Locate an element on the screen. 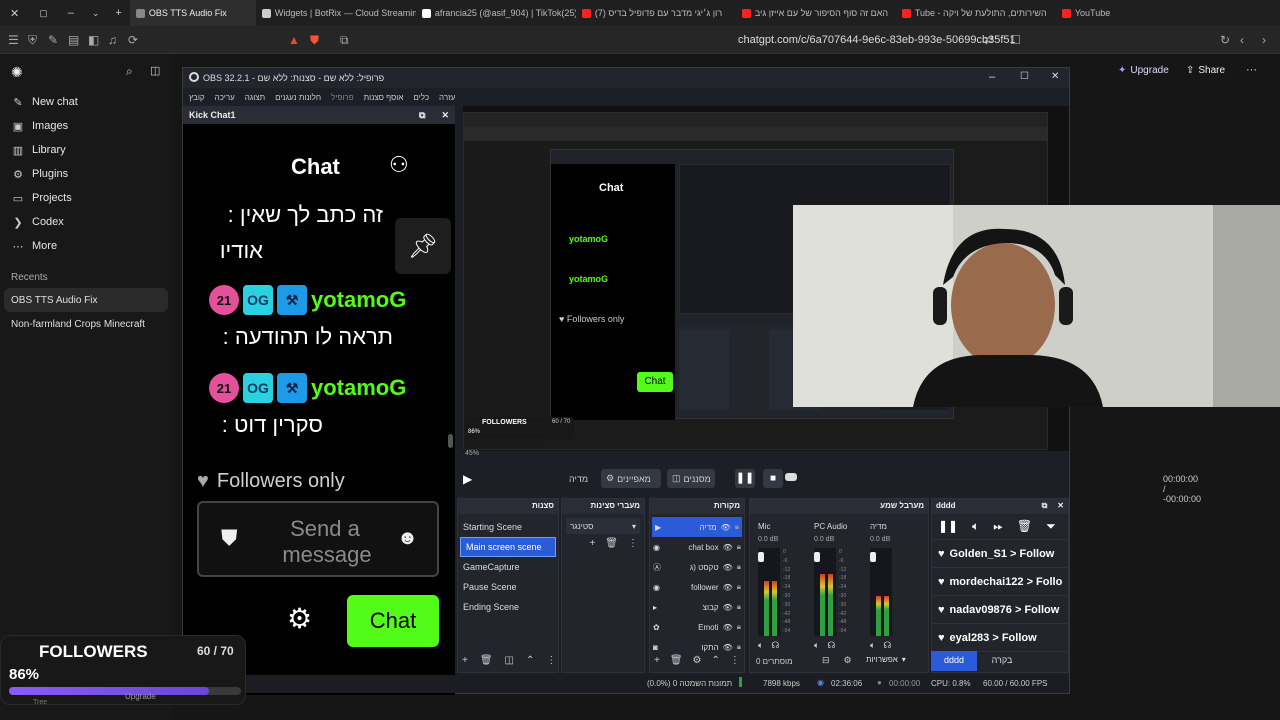 This screenshot has height=720, width=1280. delete-source-icon: 🗑︎ is located at coordinates (676, 660).